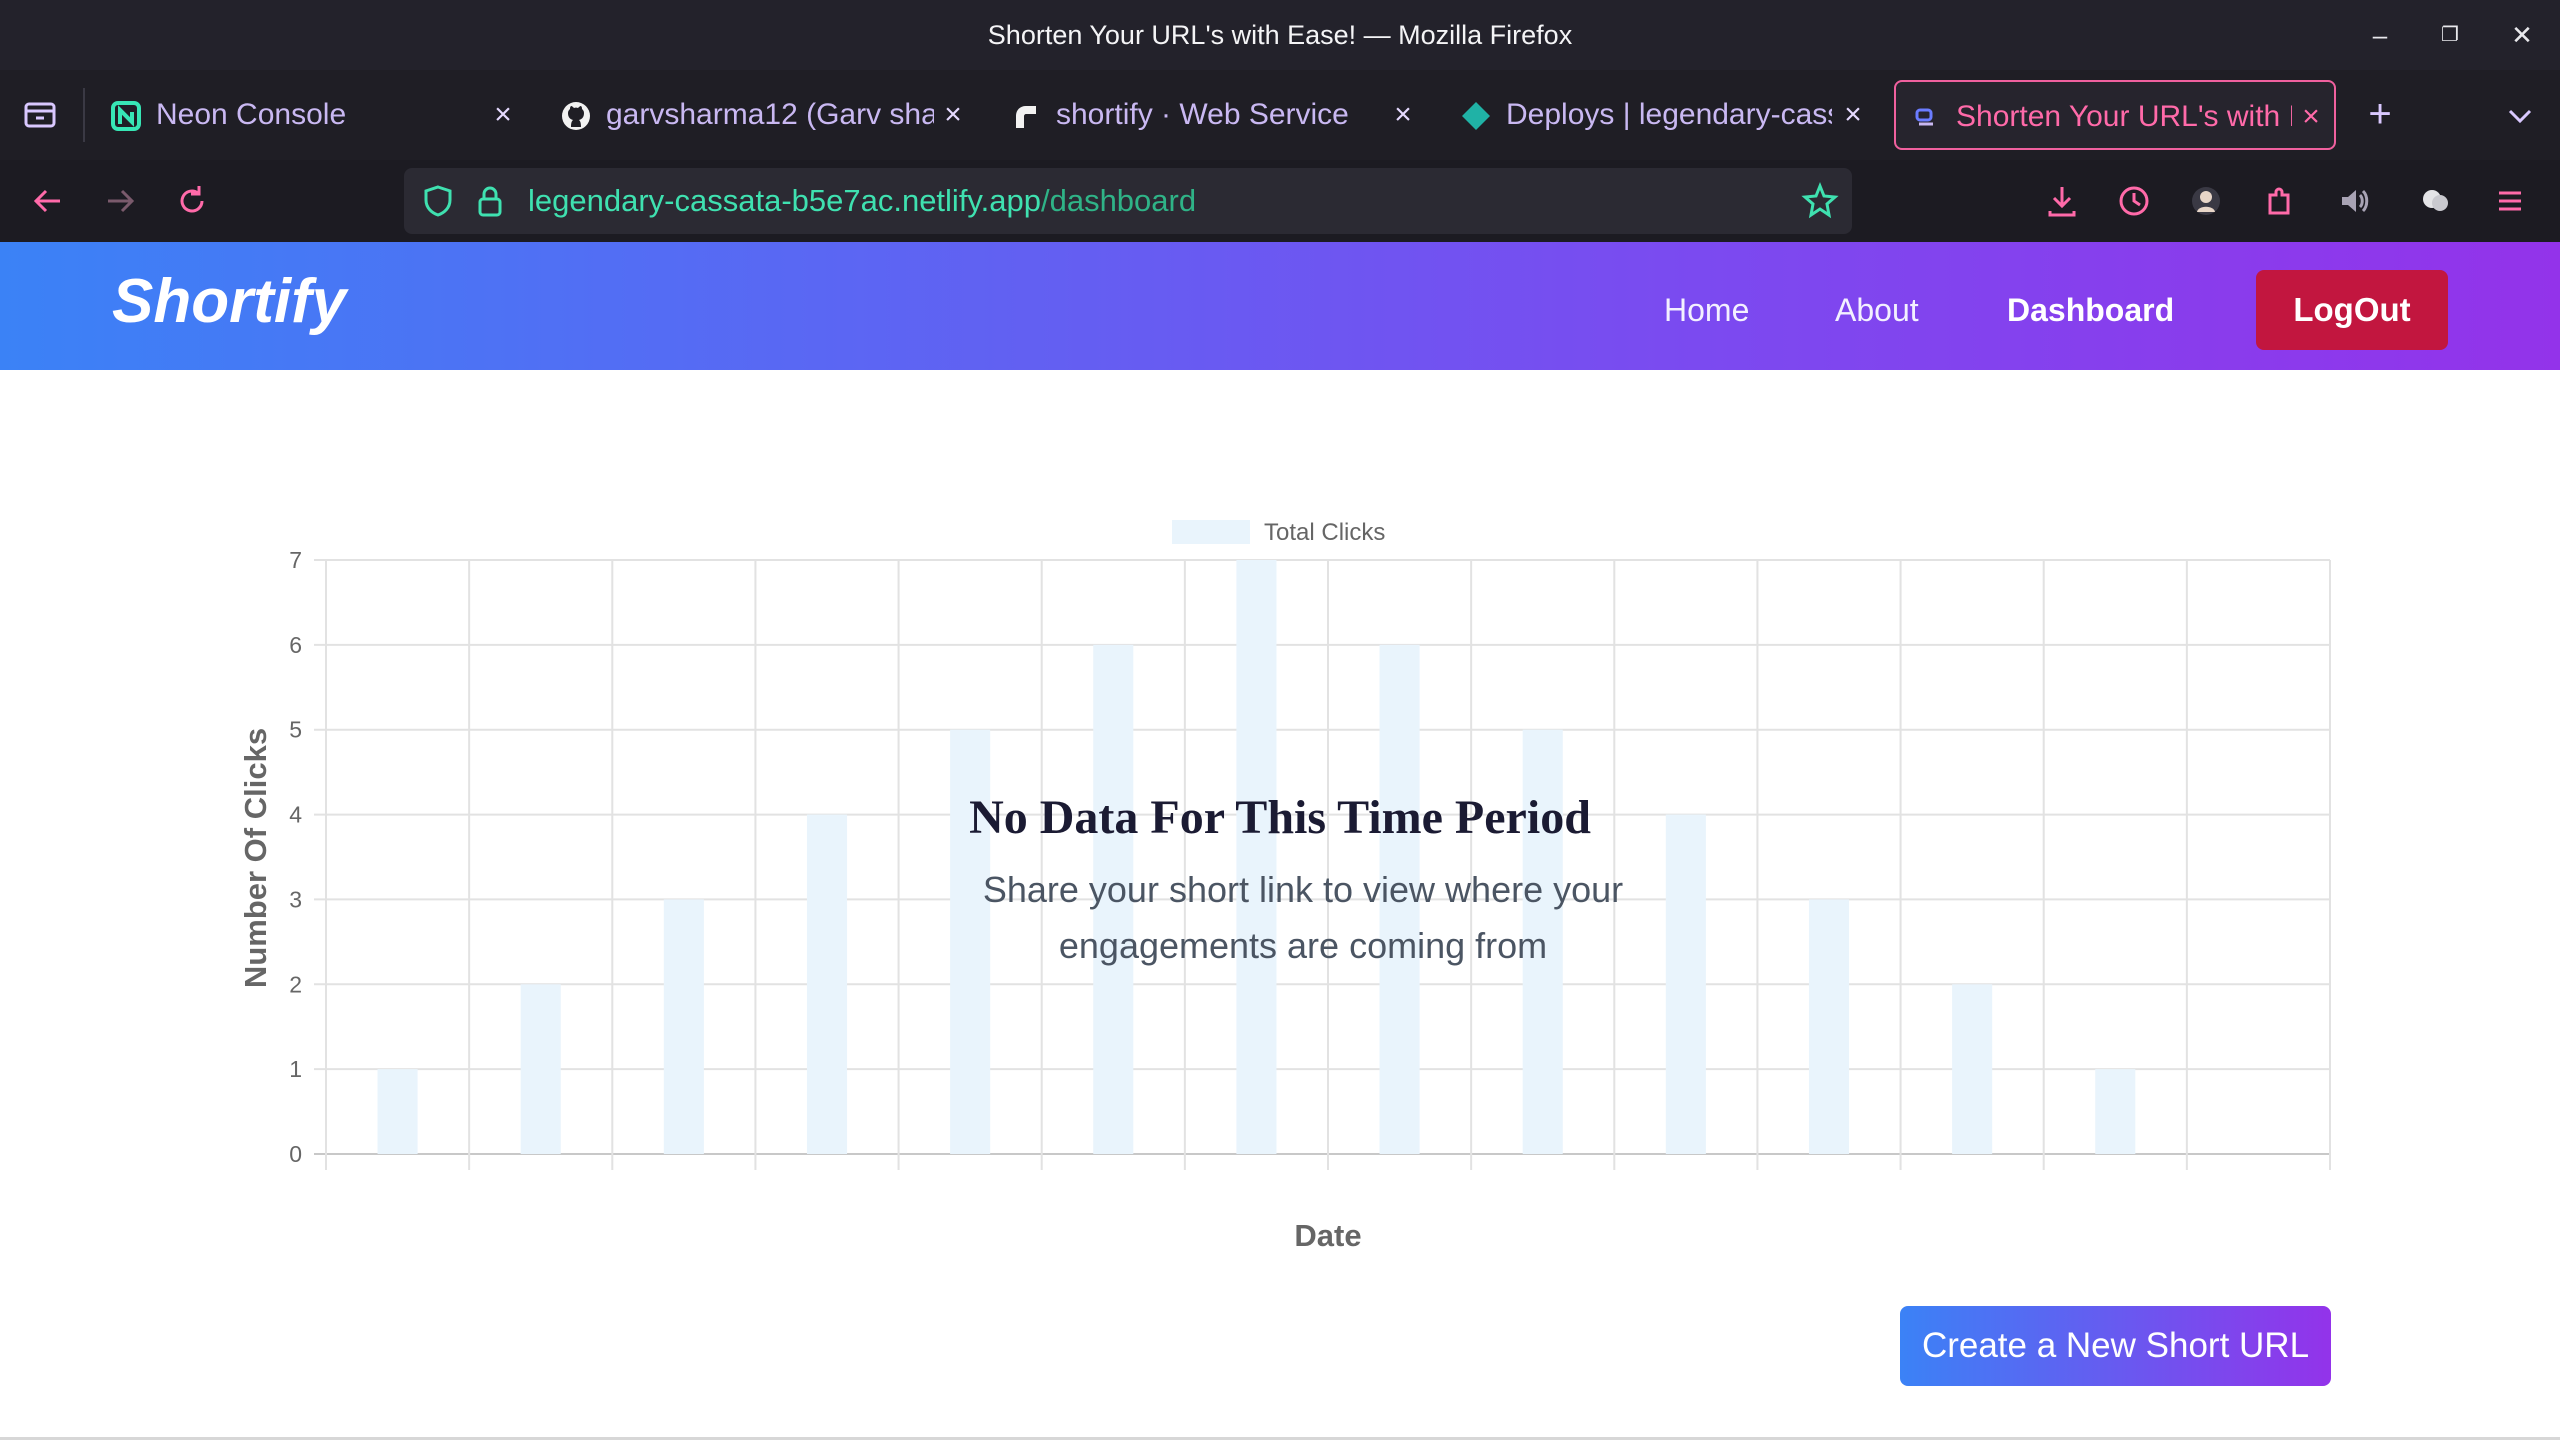  I want to click on back-icon, so click(48, 201).